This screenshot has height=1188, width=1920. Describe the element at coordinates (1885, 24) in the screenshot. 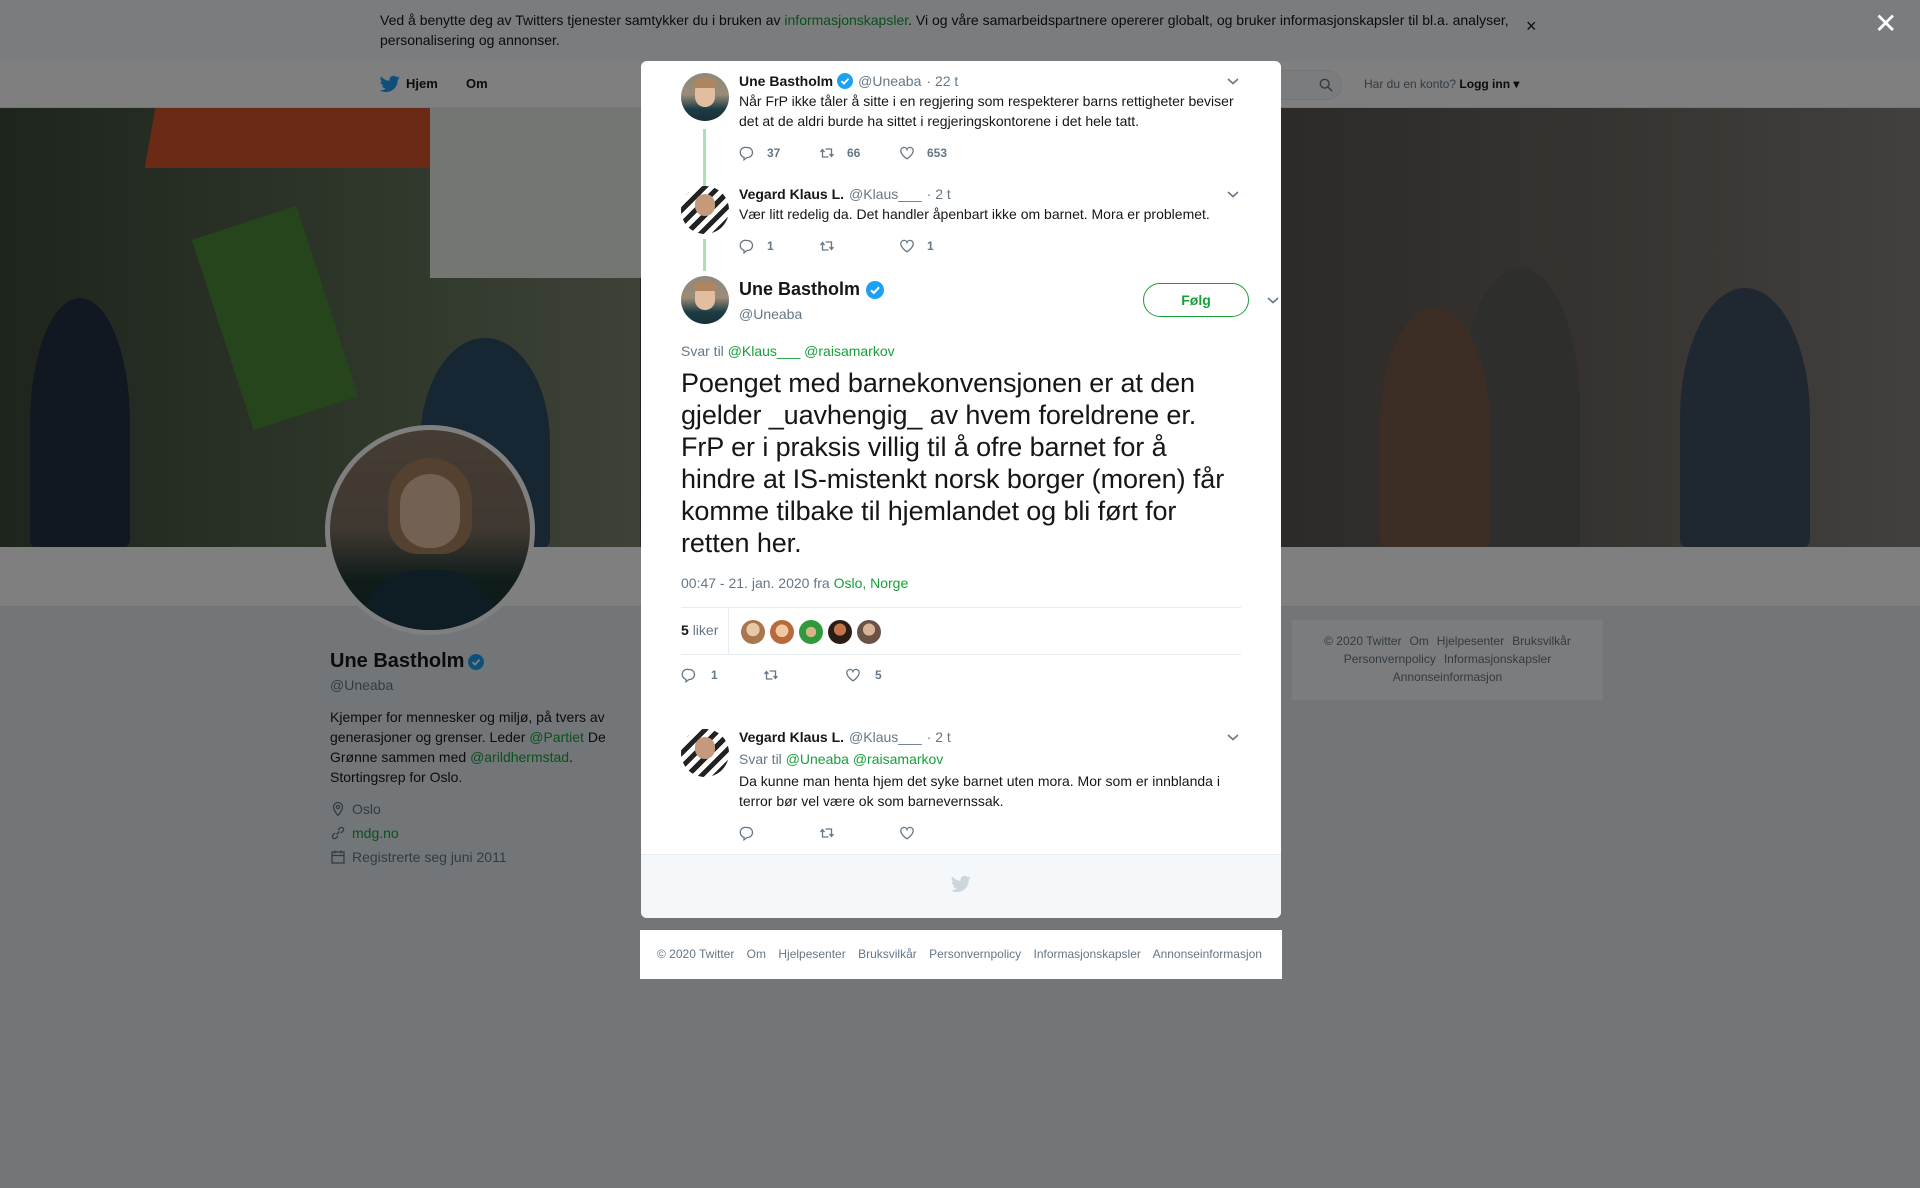

I see `close-modal-button: ✕` at that location.